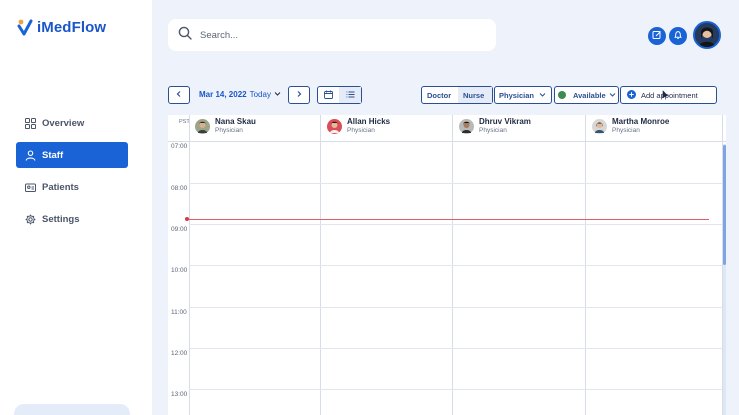 Image resolution: width=739 pixels, height=415 pixels. I want to click on time-label: 07:00, so click(179, 146).